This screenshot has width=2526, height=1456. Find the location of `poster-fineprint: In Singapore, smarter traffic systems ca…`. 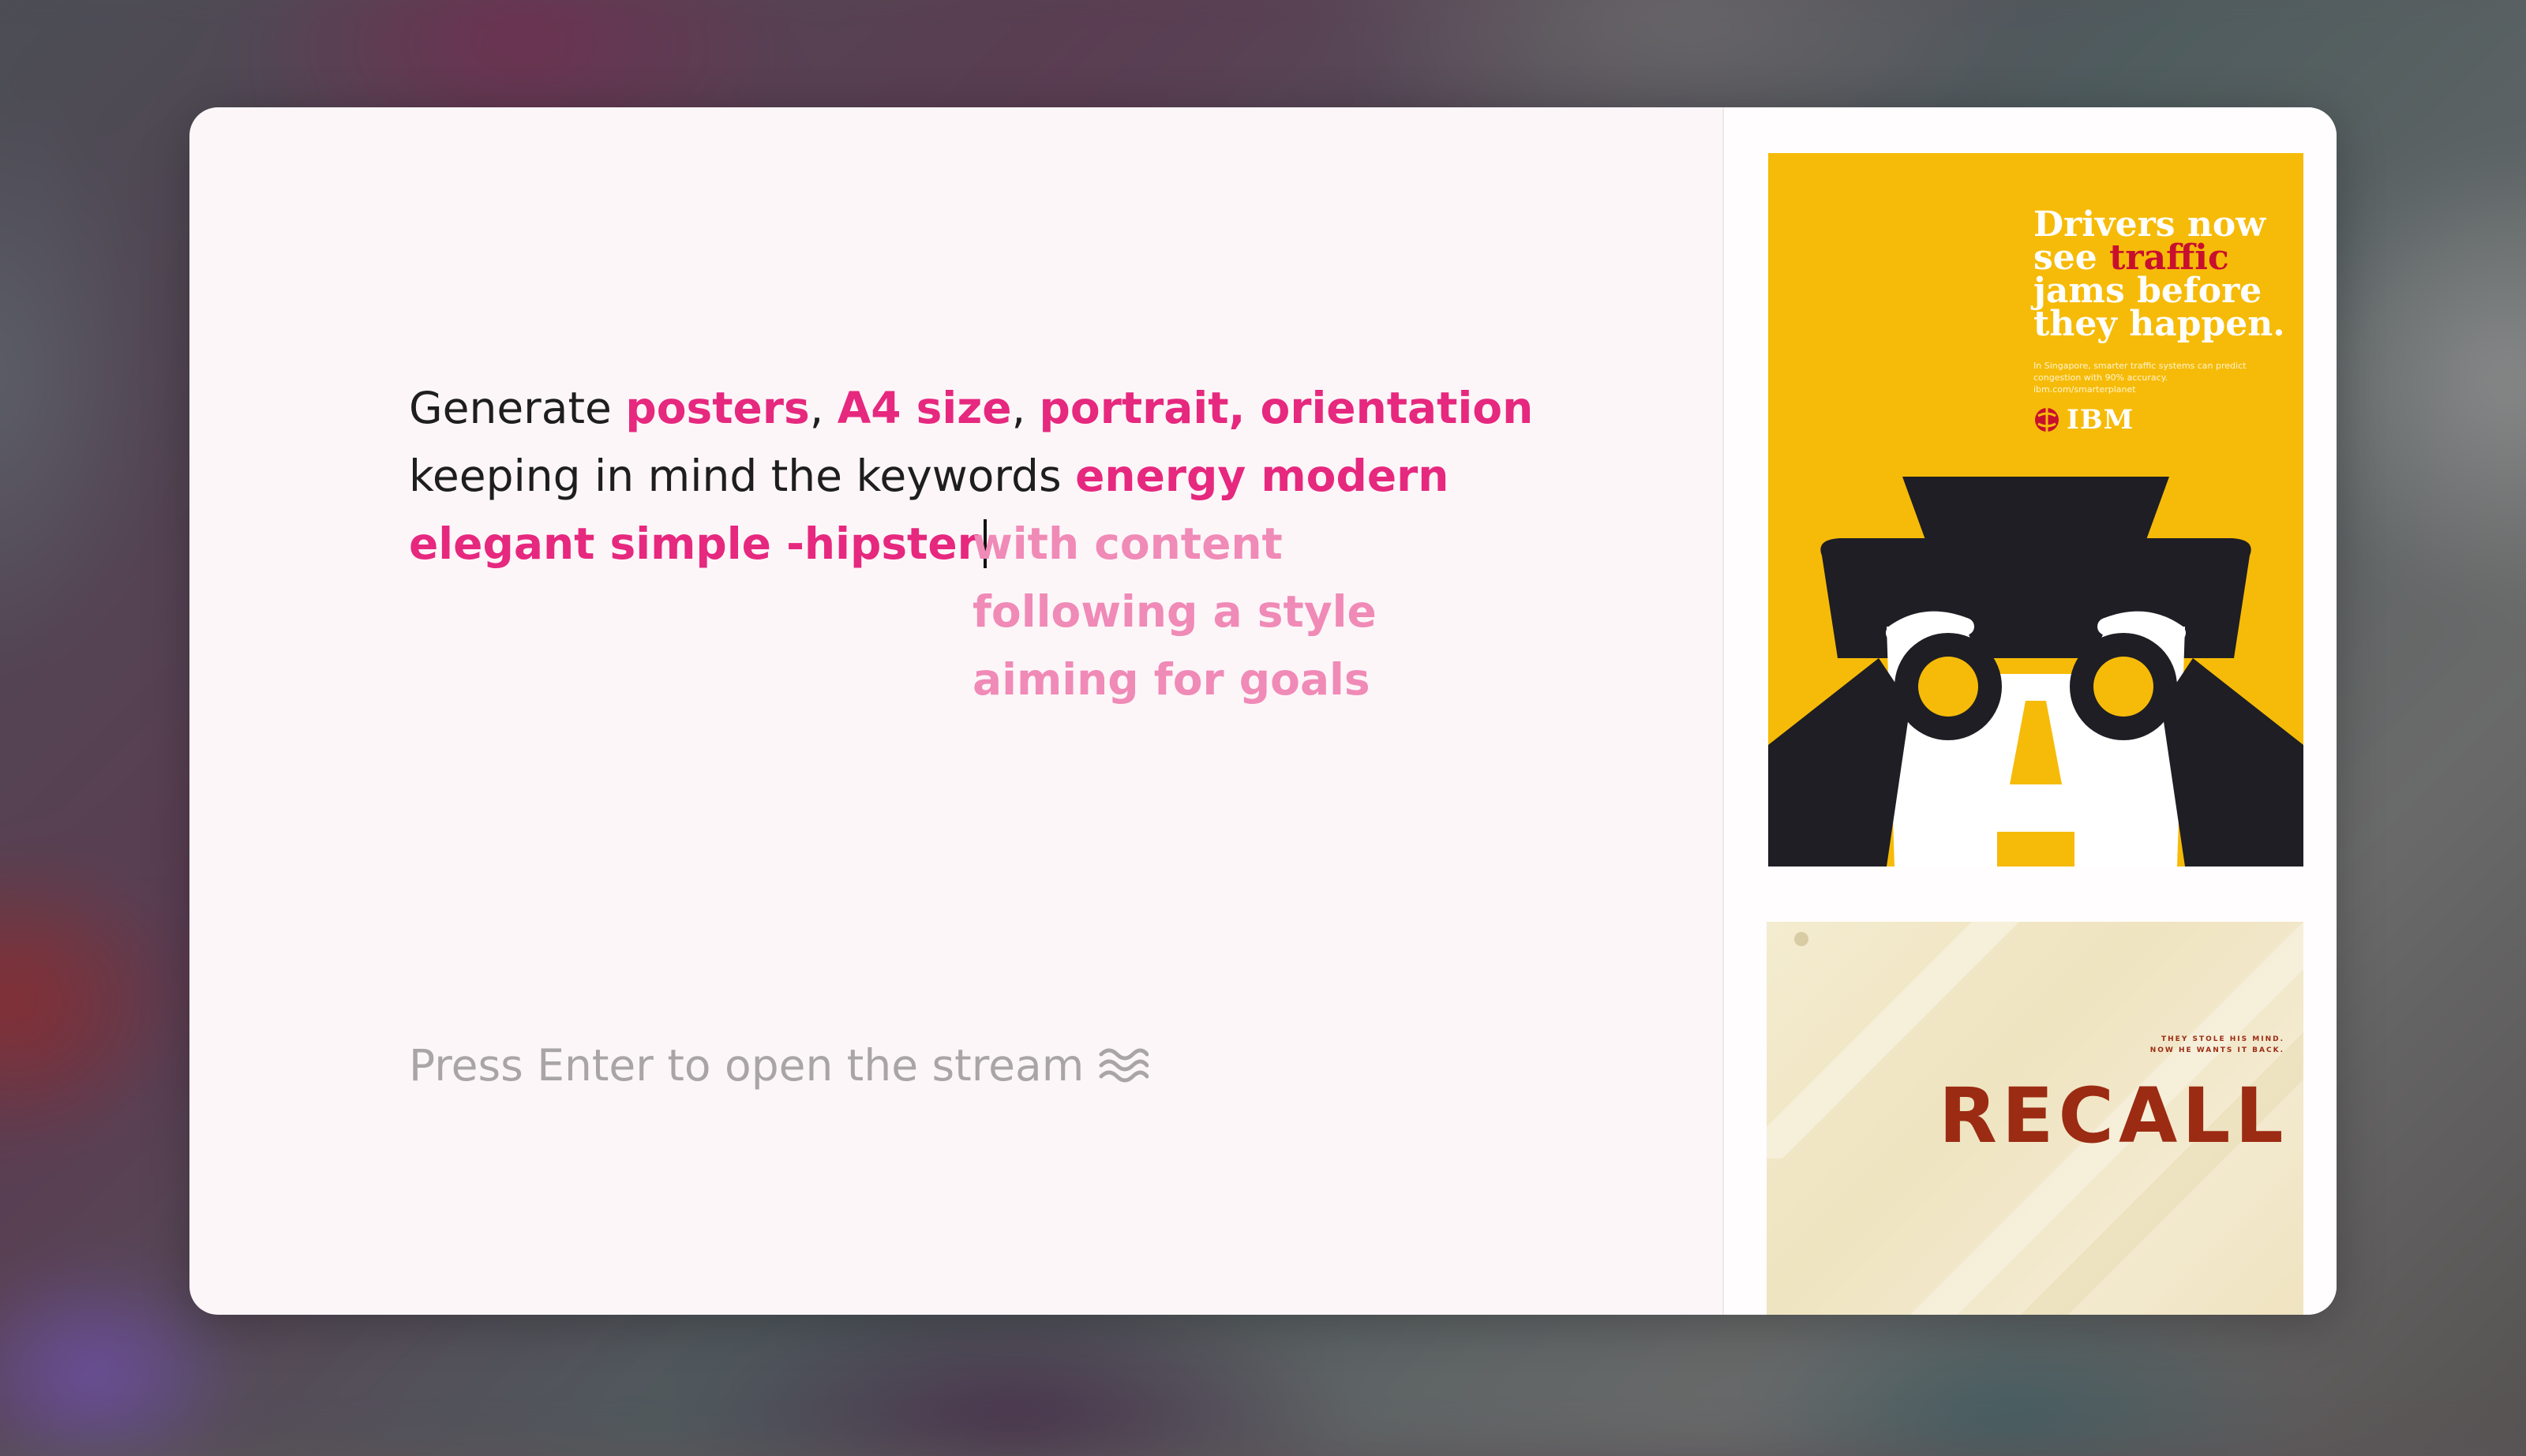

poster-fineprint: In Singapore, smarter traffic systems ca… is located at coordinates (2140, 378).